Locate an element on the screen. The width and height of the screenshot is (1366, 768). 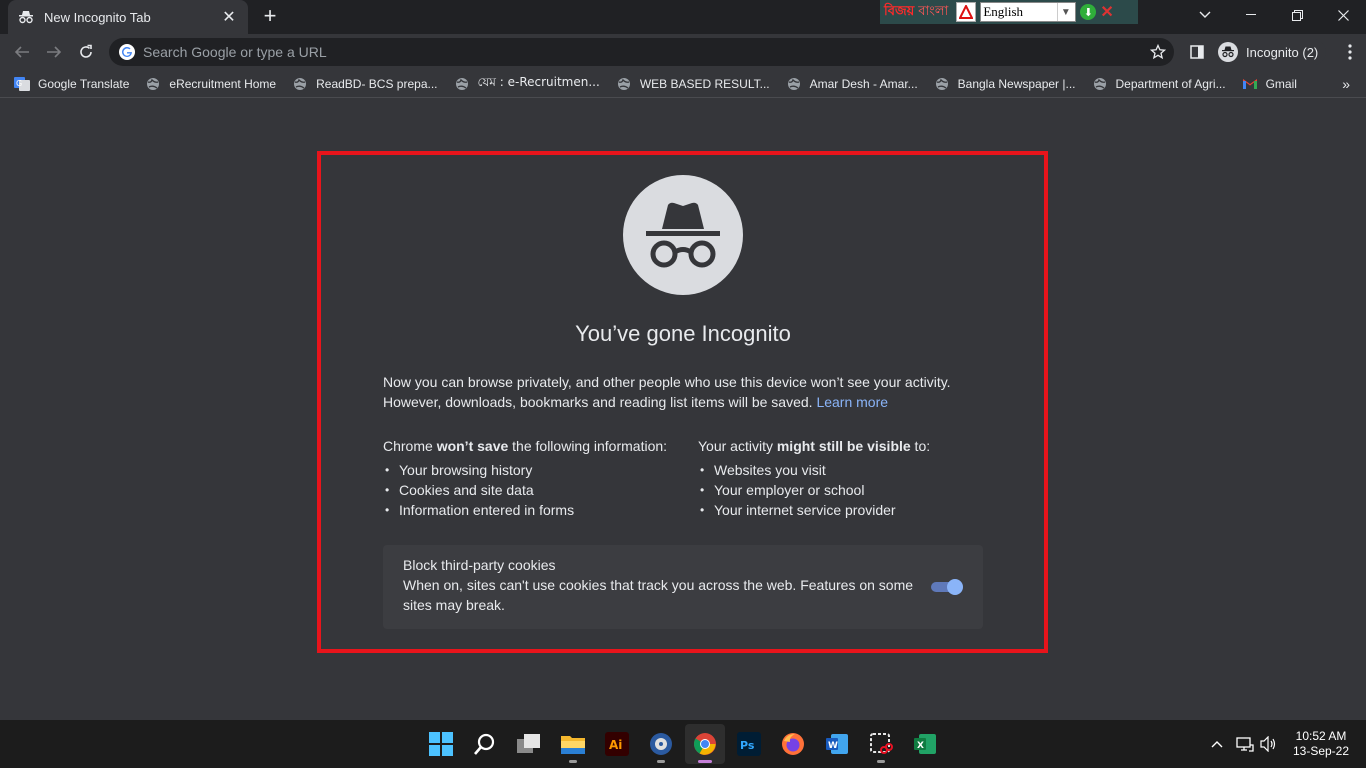
ime-brand: বিজয় is located at coordinates (899, 12).